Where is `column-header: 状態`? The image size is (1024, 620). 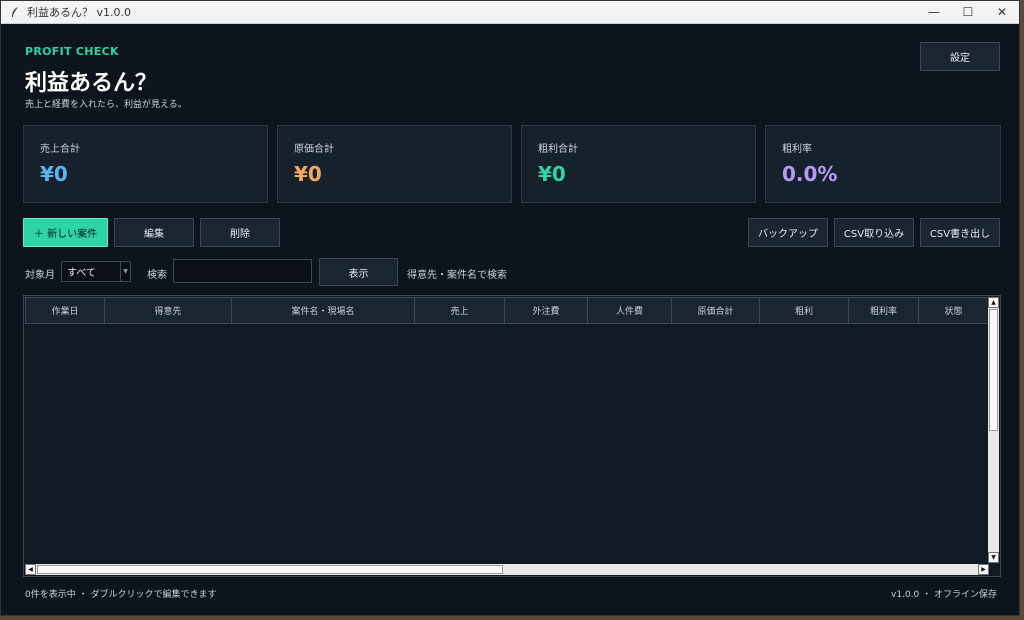
column-header: 状態 is located at coordinates (954, 310).